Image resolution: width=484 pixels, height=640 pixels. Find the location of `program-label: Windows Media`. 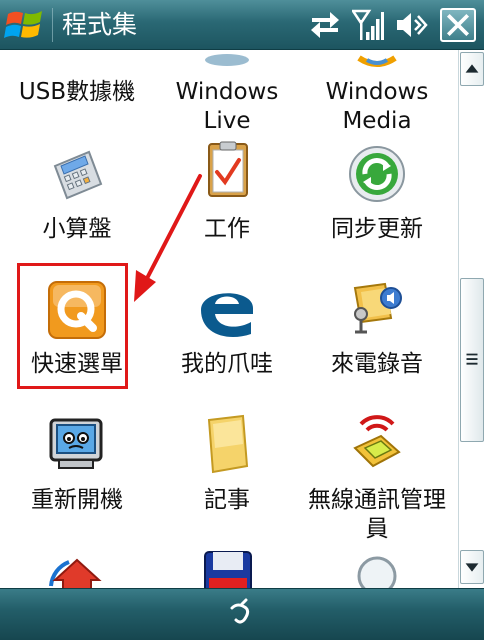

program-label: Windows Media is located at coordinates (377, 106).